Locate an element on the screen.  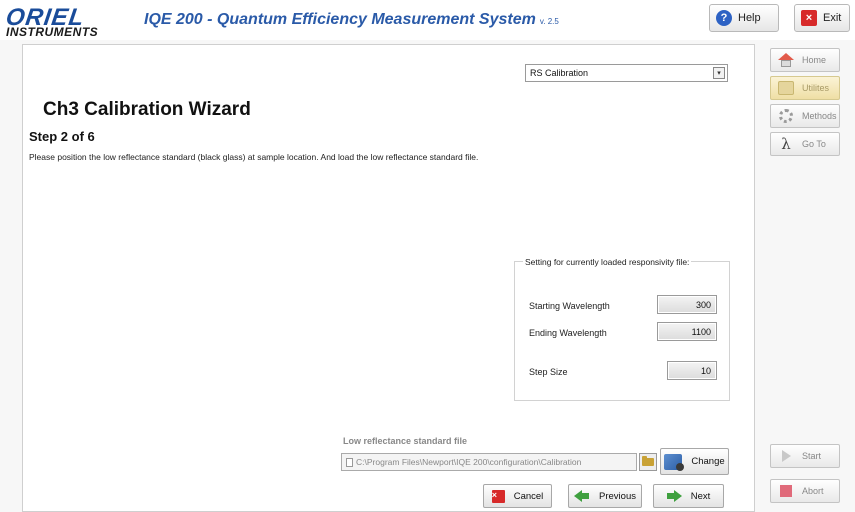
abort-icon-wrap is located at coordinates (786, 491).